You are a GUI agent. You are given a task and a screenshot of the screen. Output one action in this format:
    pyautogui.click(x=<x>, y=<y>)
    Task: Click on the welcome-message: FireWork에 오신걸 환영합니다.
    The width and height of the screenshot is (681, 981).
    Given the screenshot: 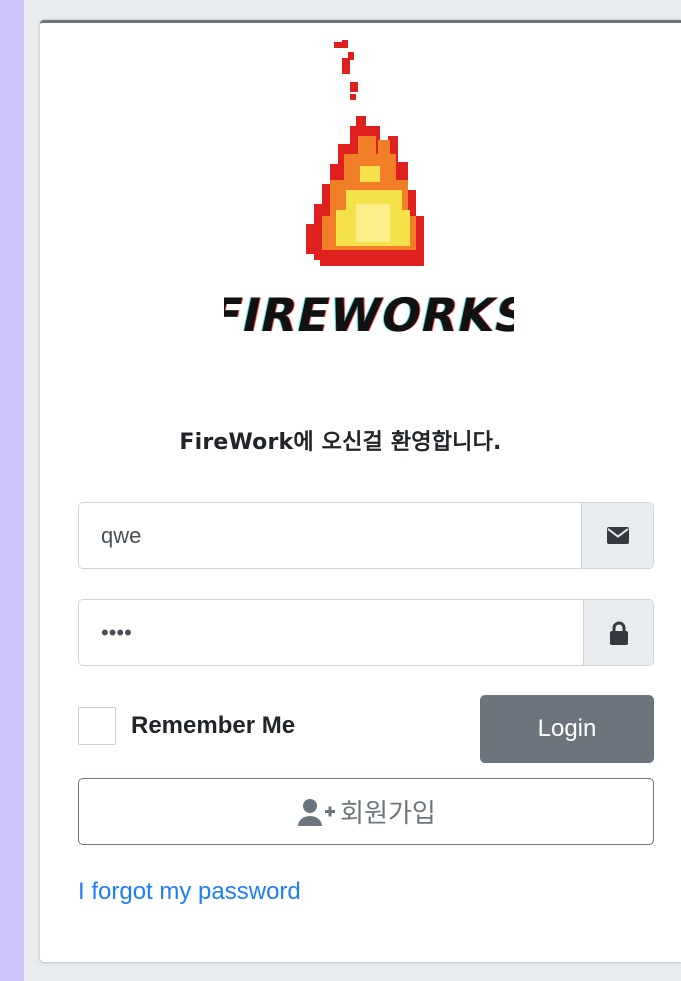 What is the action you would take?
    pyautogui.click(x=340, y=442)
    